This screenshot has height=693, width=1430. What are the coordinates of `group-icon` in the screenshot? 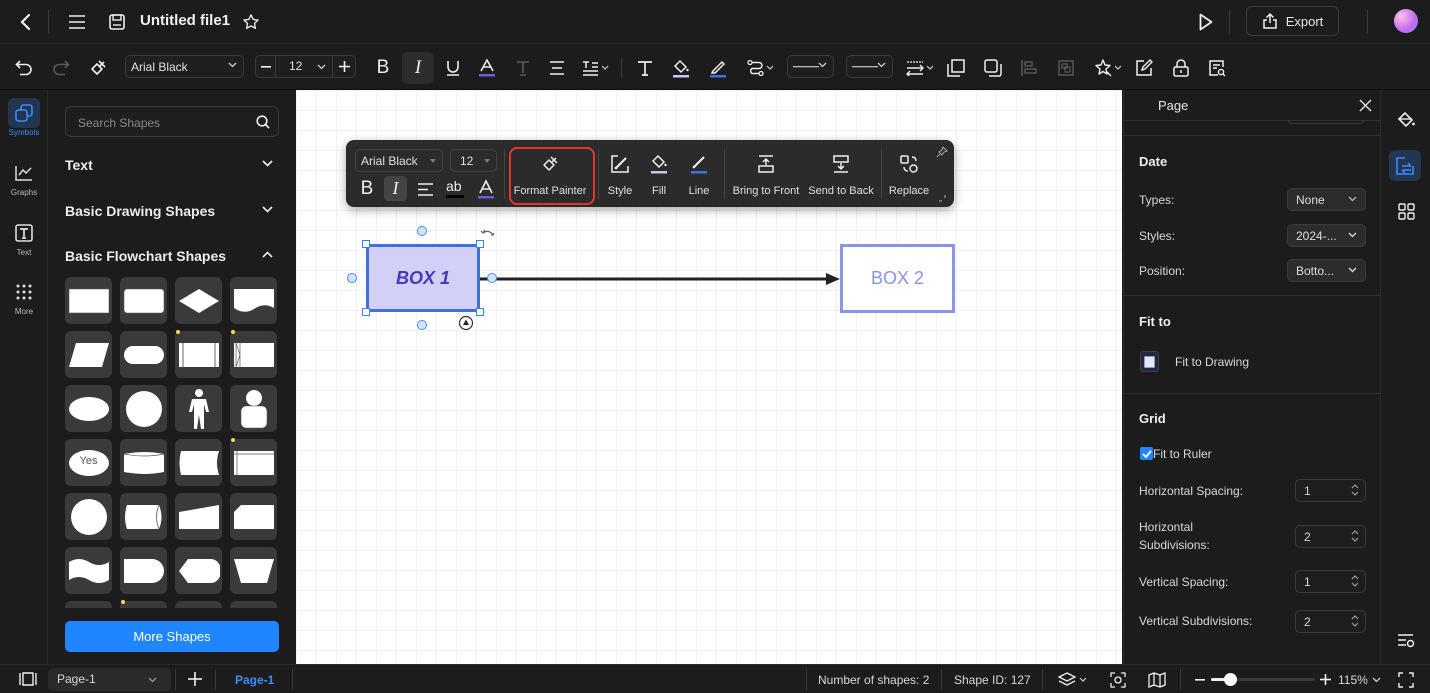 It's located at (1066, 68).